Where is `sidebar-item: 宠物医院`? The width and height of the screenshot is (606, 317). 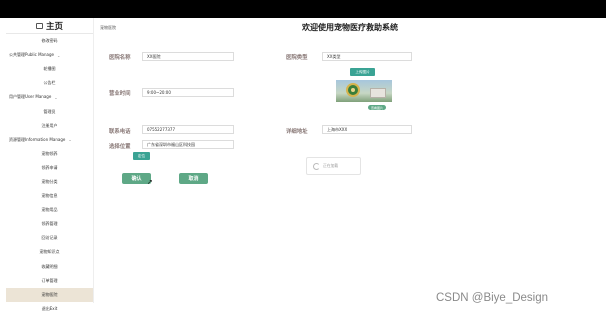
sidebar-item: 宠物医院 is located at coordinates (49, 294).